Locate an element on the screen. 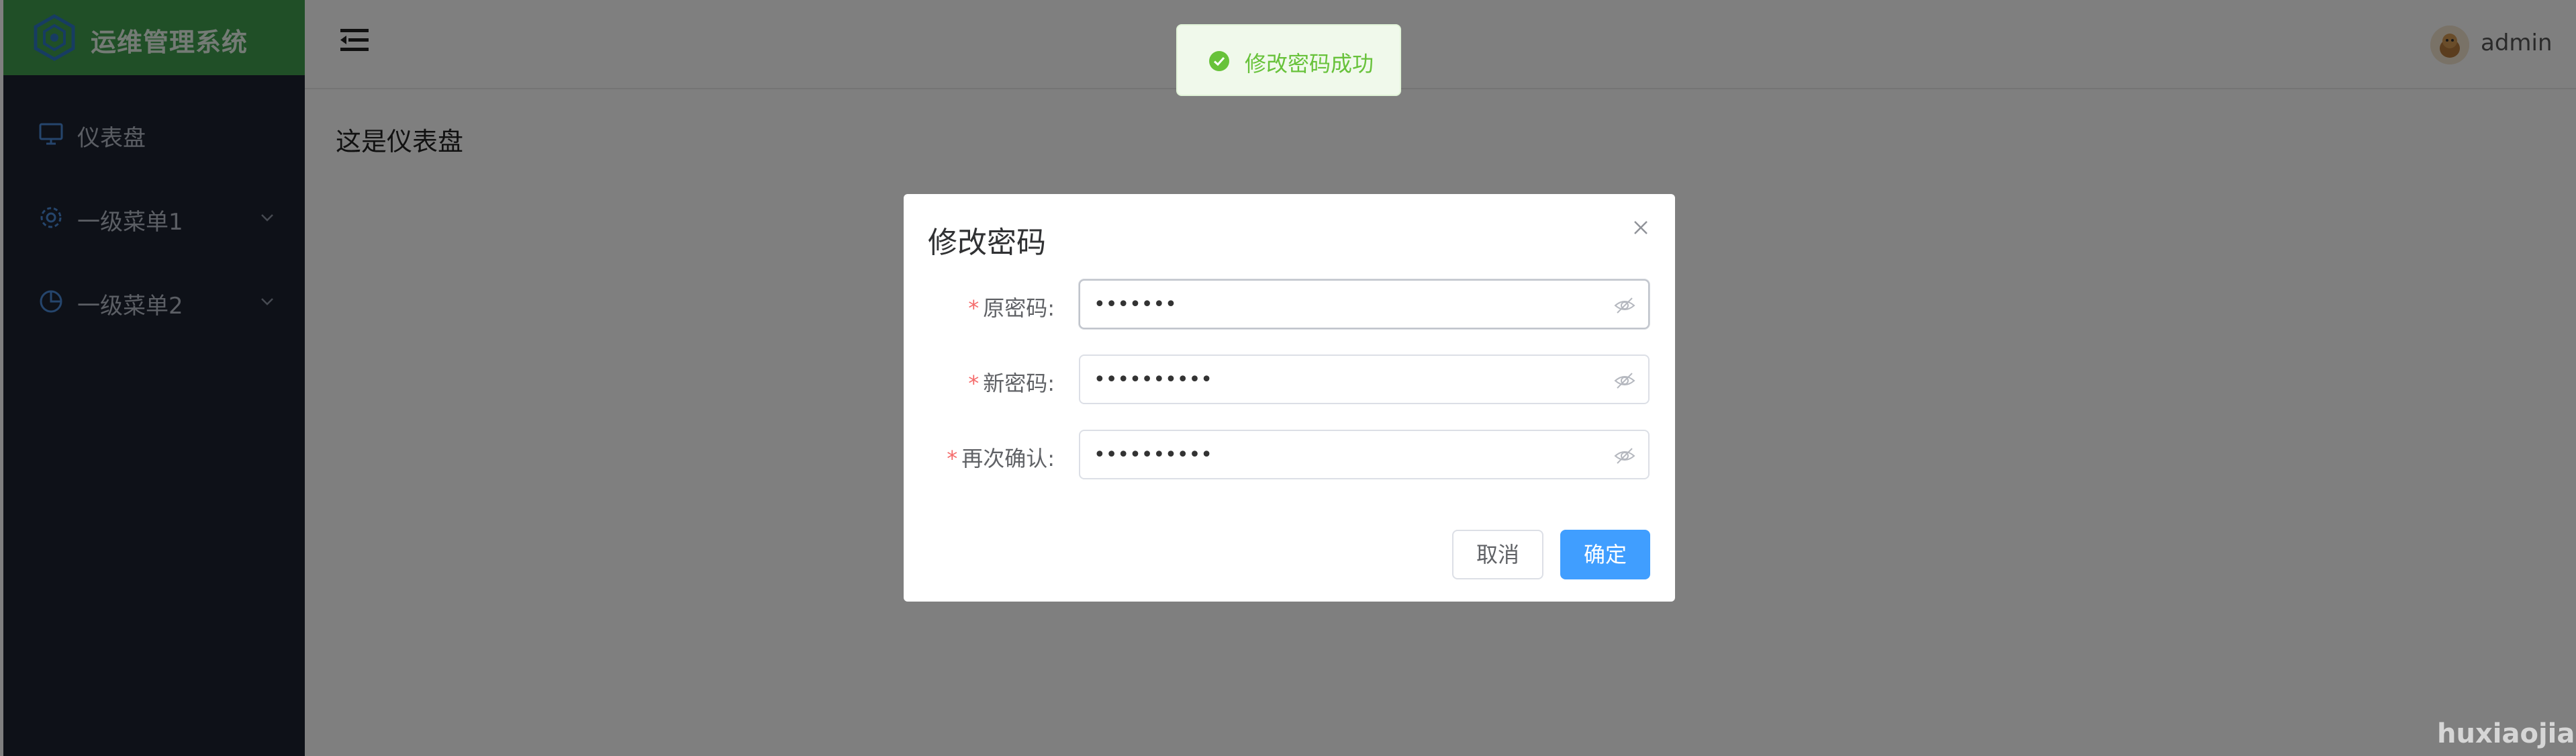 The image size is (2576, 756). confirm-button: 确定 is located at coordinates (1605, 554).